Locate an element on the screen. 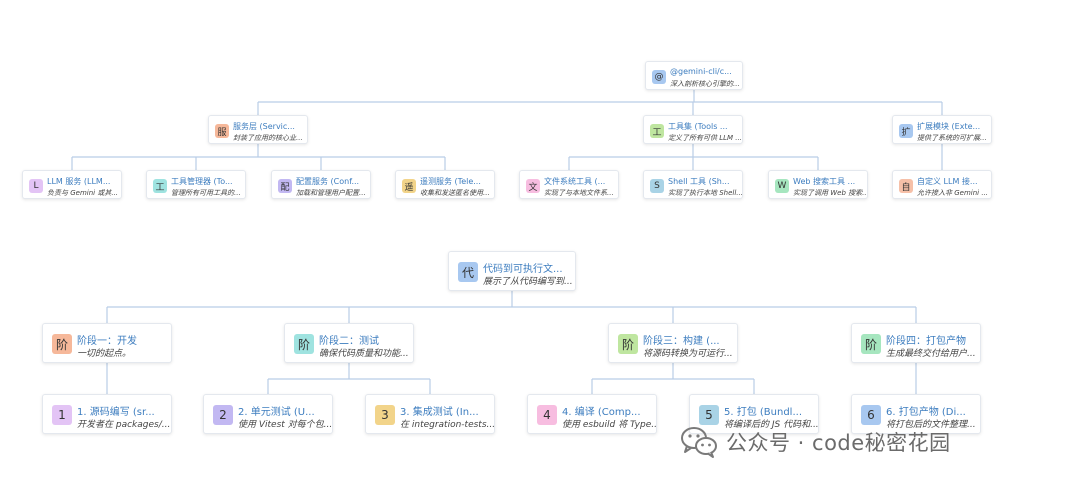 The width and height of the screenshot is (1080, 488). leaf-initial-icon: 配 is located at coordinates (285, 186).